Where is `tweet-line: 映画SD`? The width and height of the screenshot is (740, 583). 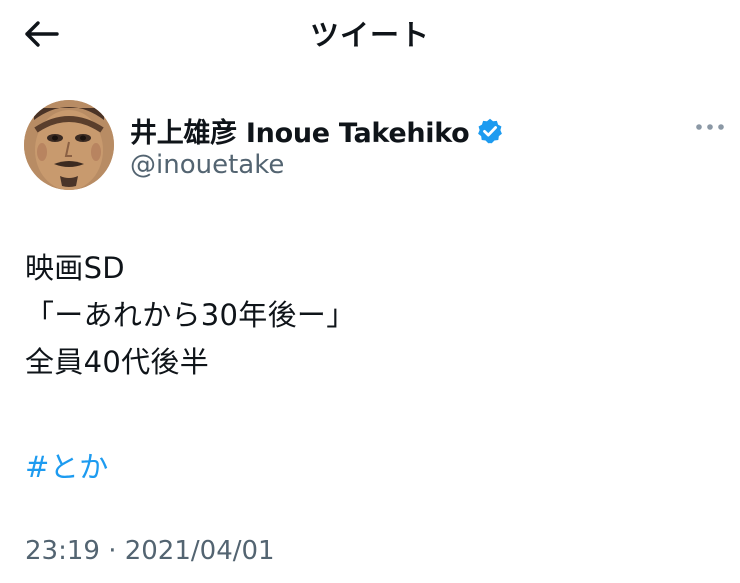 tweet-line: 映画SD is located at coordinates (75, 268).